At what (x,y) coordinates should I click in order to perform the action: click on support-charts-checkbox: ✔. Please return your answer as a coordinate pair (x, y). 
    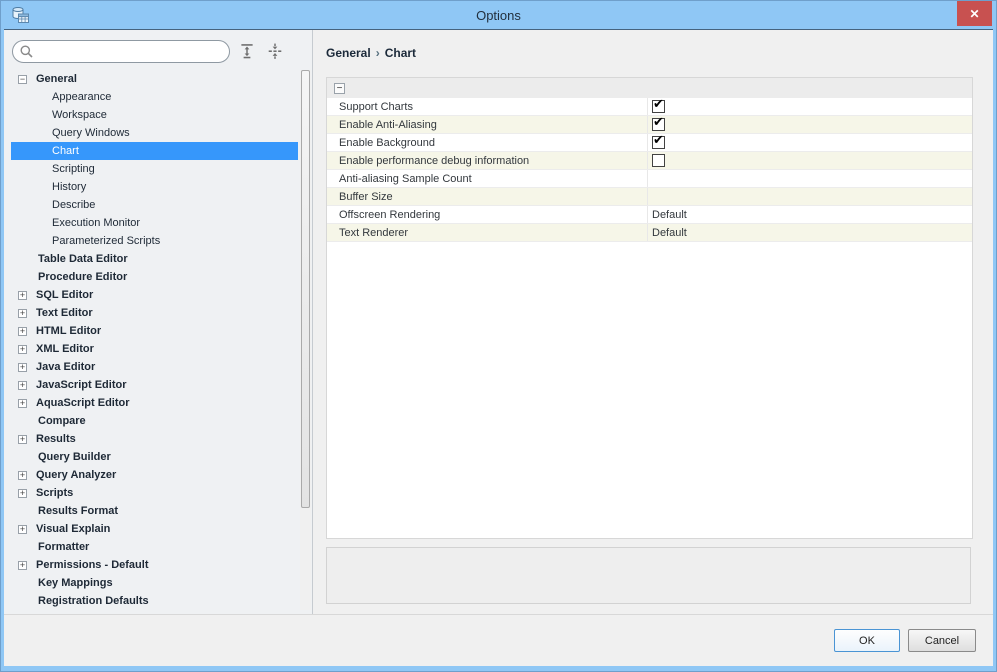
    Looking at the image, I should click on (658, 104).